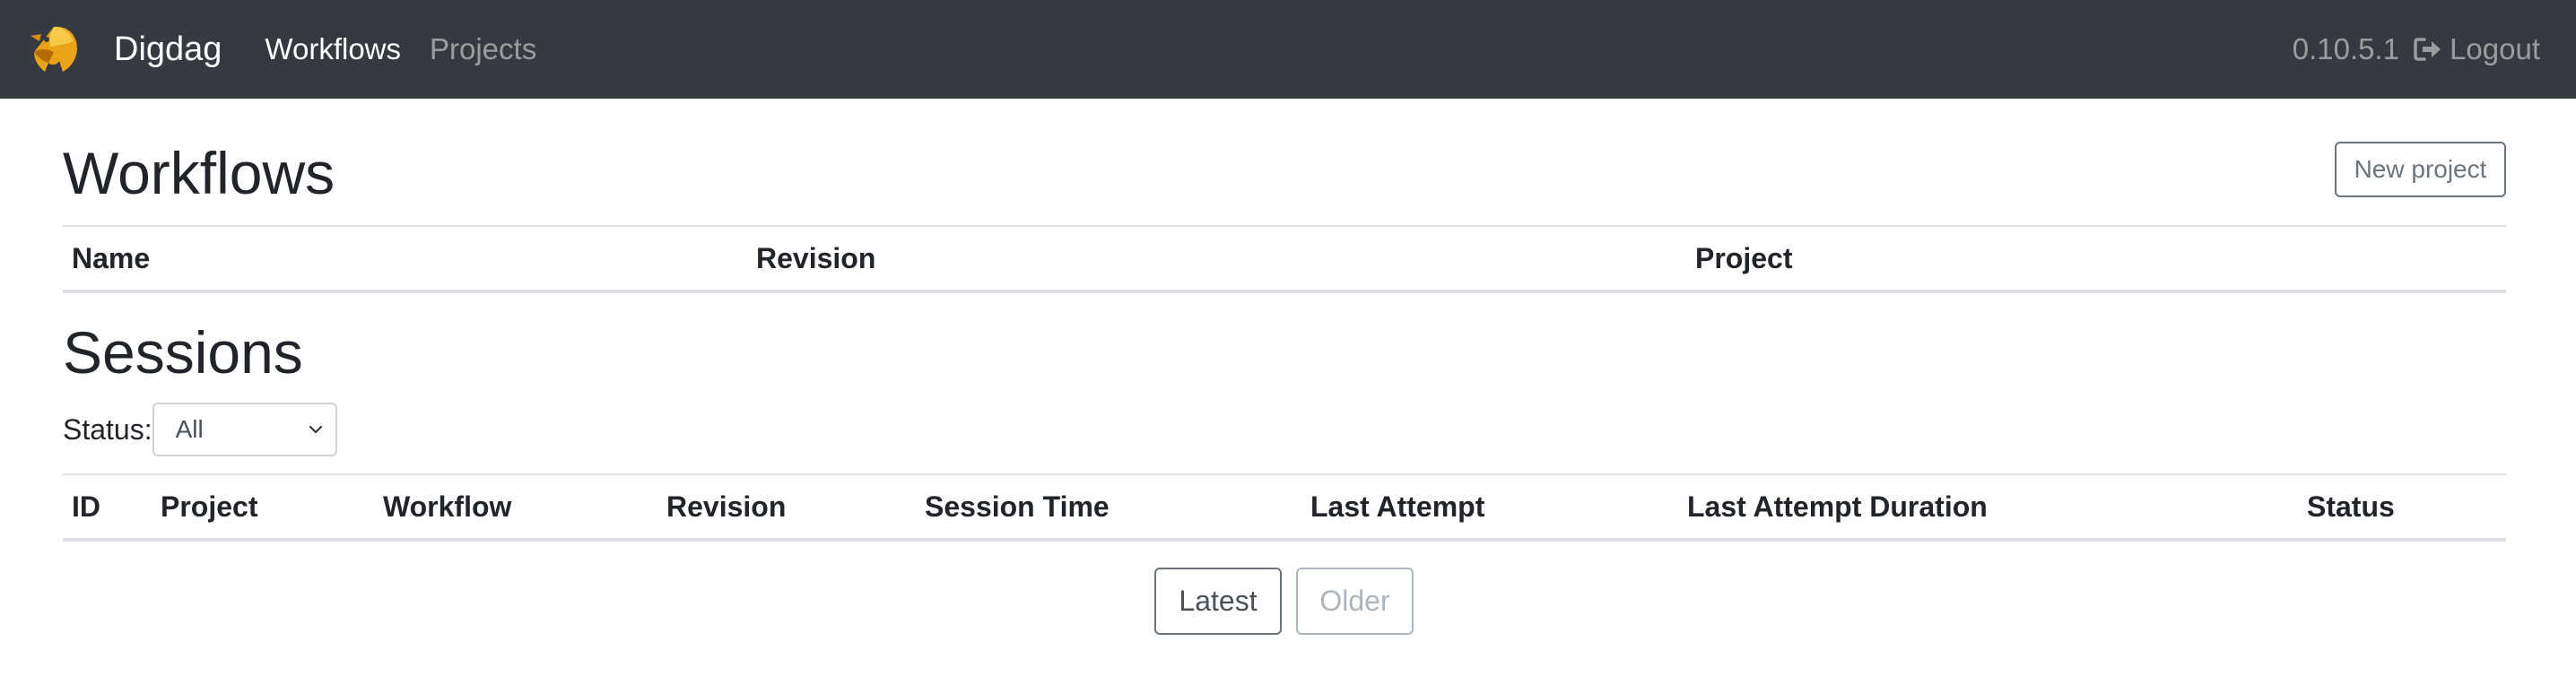 The height and width of the screenshot is (694, 2576). Describe the element at coordinates (315, 429) in the screenshot. I see `chevron-down-icon` at that location.